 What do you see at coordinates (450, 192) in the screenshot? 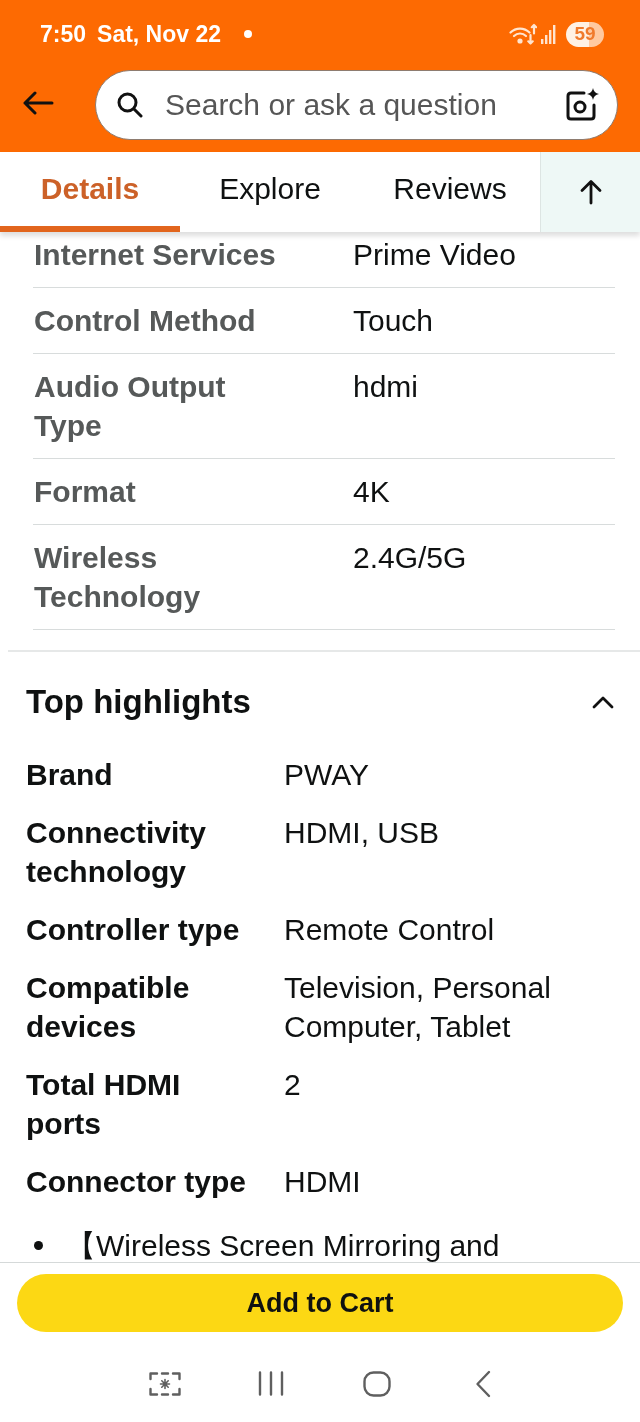
I see `tab: Reviews` at bounding box center [450, 192].